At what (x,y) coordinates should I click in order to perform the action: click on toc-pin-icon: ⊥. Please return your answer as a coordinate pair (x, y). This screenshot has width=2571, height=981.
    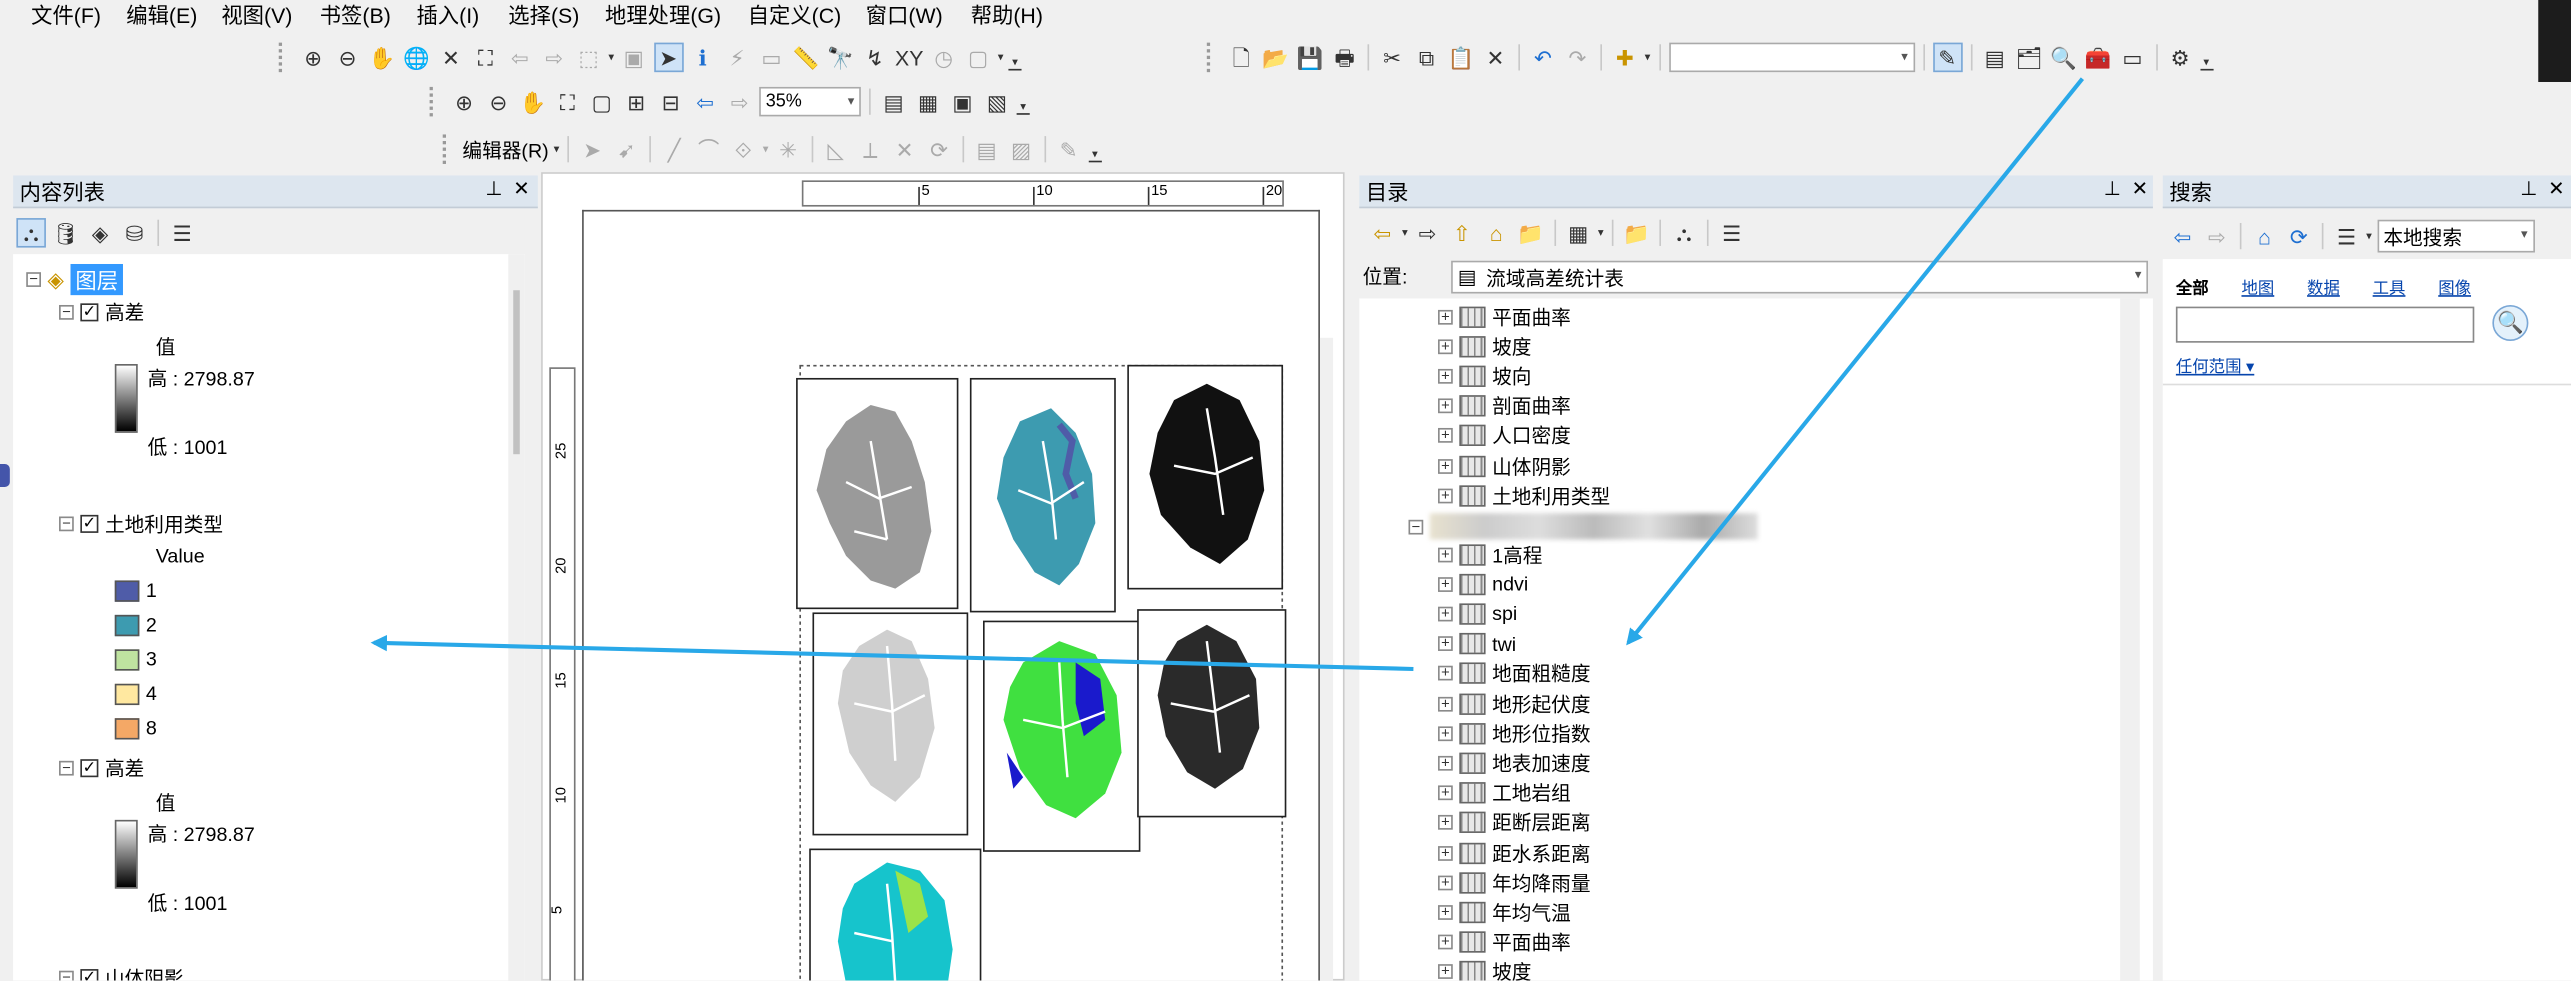
    Looking at the image, I should click on (493, 188).